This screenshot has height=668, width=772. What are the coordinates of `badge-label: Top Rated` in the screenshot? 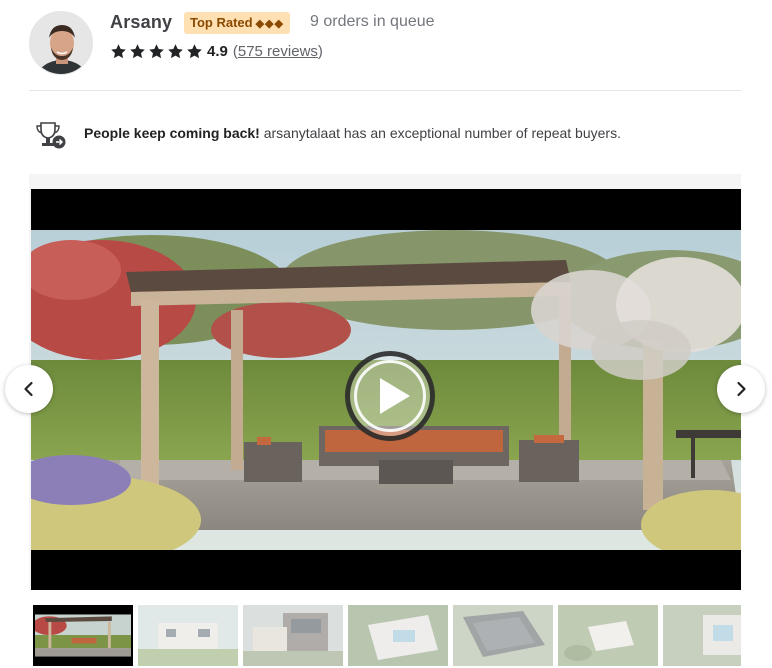 It's located at (221, 22).